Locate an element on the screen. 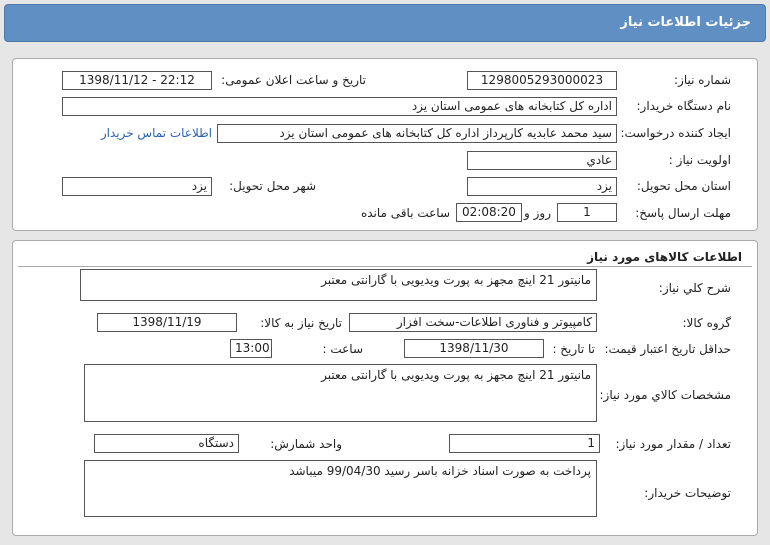 The height and width of the screenshot is (545, 770). priority-label: اولویت نیاز : is located at coordinates (699, 160).